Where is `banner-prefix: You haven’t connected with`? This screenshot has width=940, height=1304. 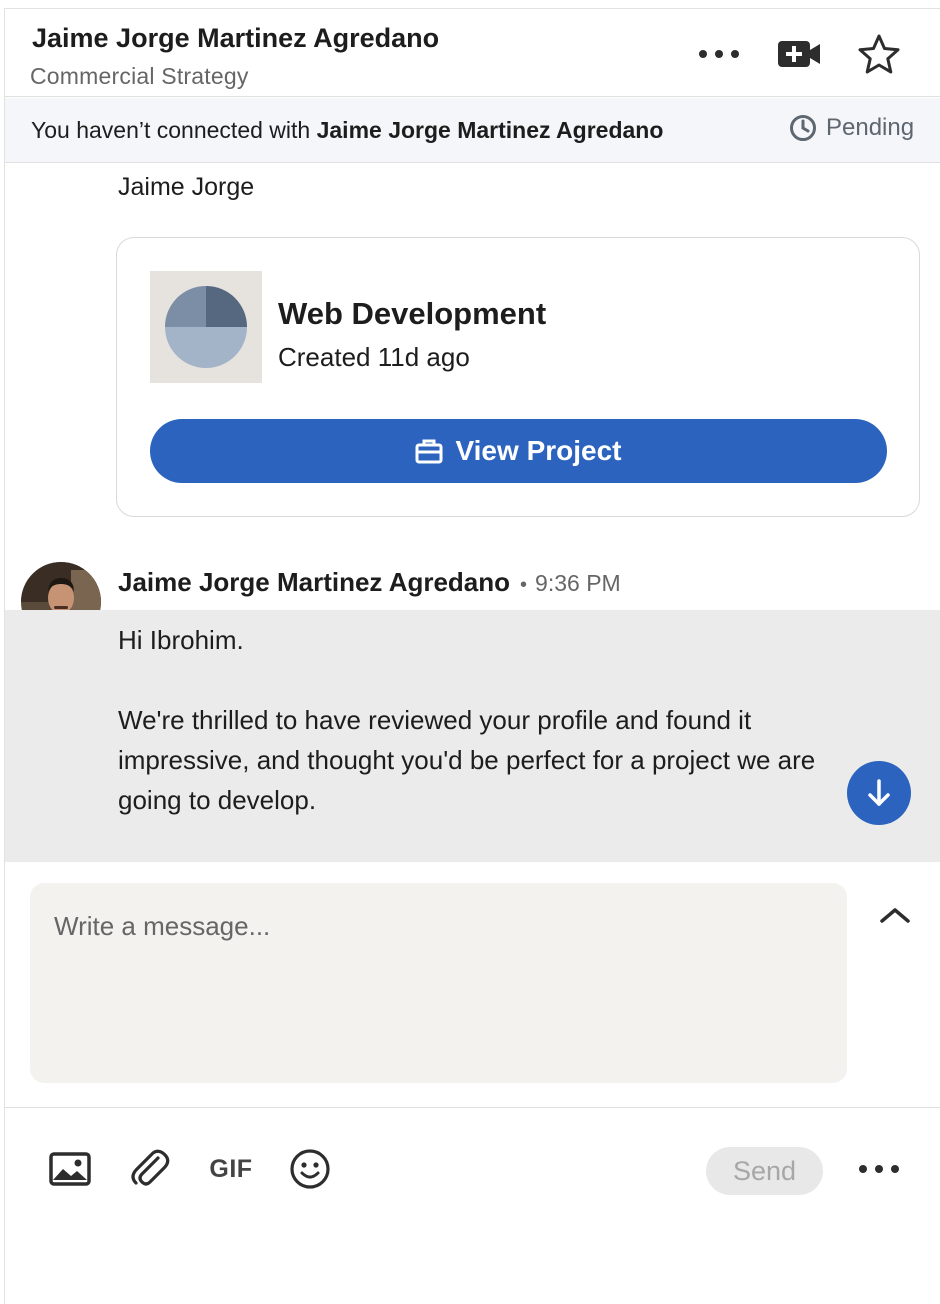
banner-prefix: You haven’t connected with is located at coordinates (174, 130).